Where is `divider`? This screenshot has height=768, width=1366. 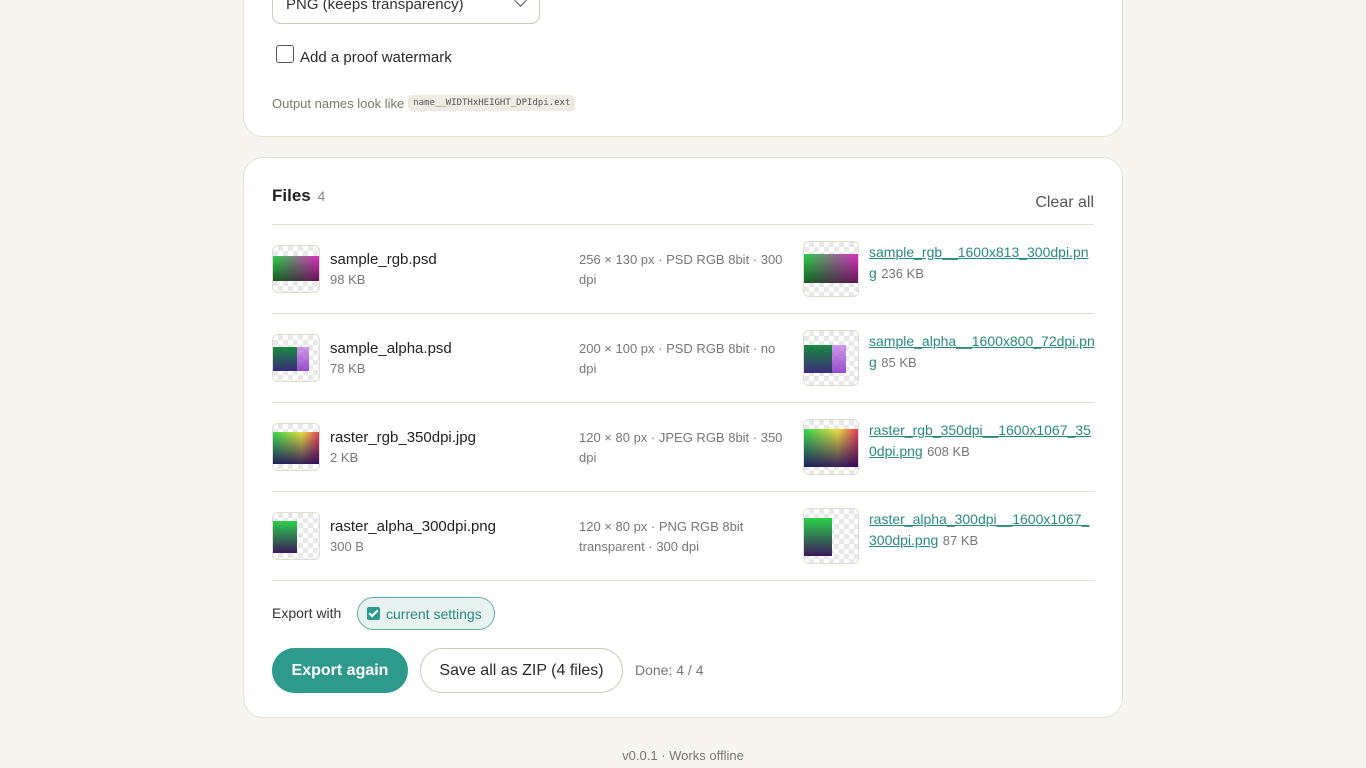 divider is located at coordinates (683, 580).